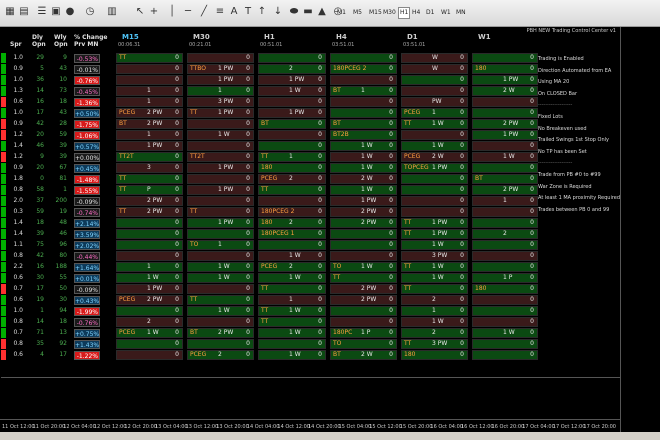 This screenshot has width=660, height=440. I want to click on timeframe-cell-m30: PCEG 2 0, so click(220, 355).